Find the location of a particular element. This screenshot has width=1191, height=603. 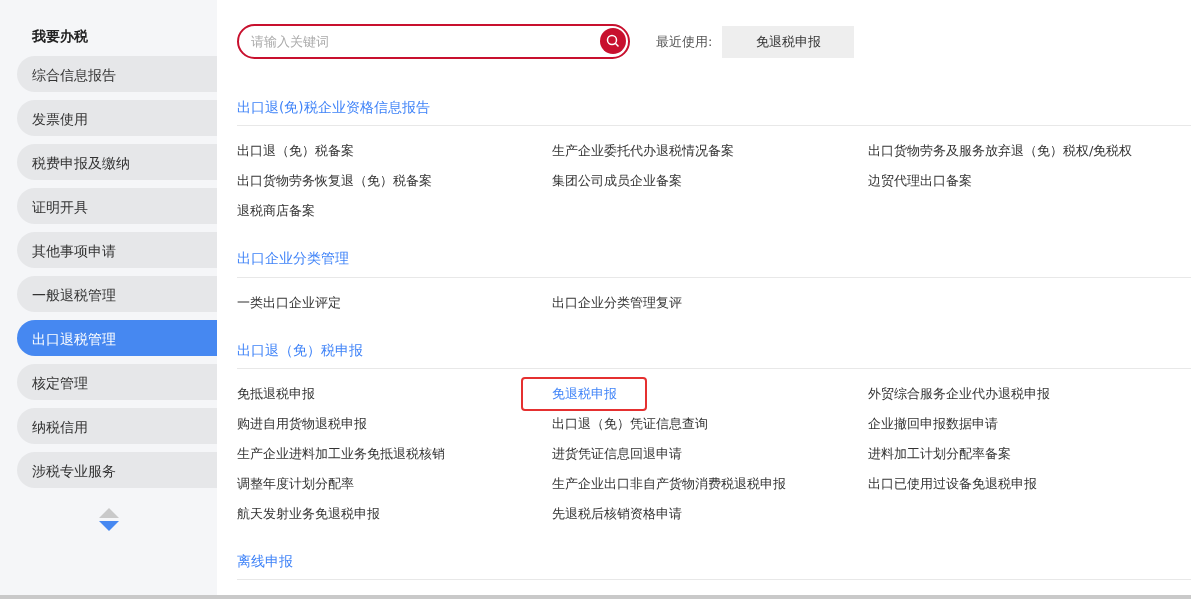

sidebar-item: 涉税专业服务 is located at coordinates (117, 470).